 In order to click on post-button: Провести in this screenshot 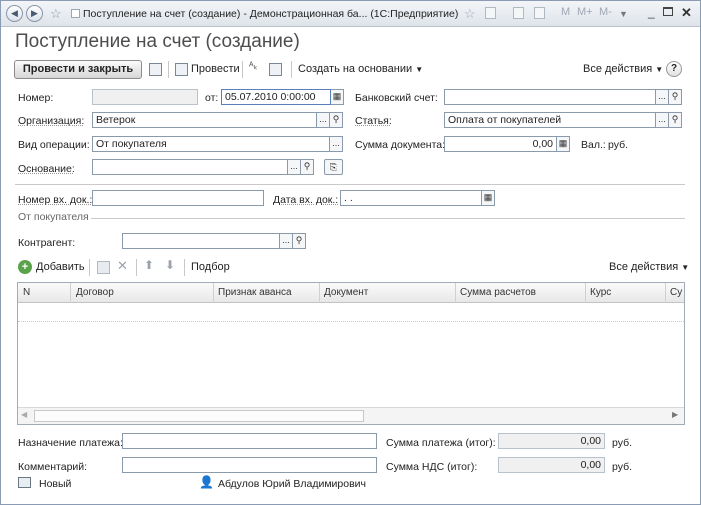, I will do `click(215, 69)`.